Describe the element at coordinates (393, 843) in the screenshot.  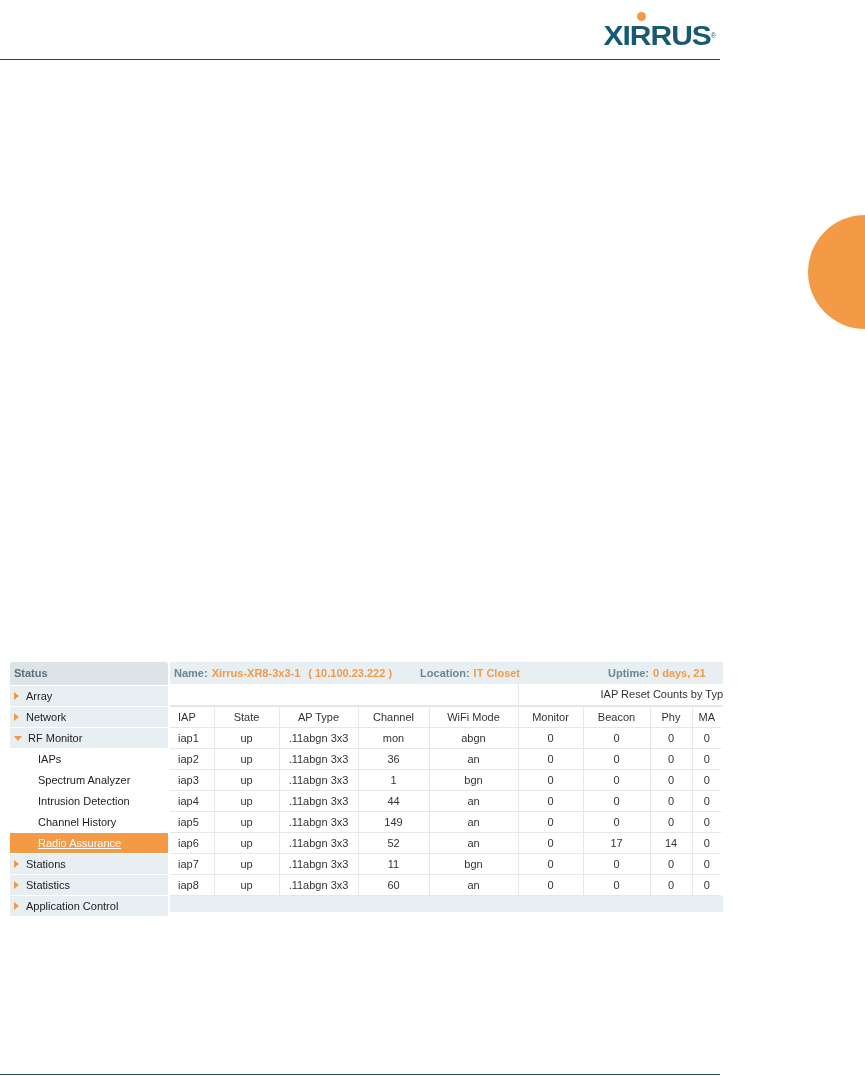
I see `table-cell: 52` at that location.